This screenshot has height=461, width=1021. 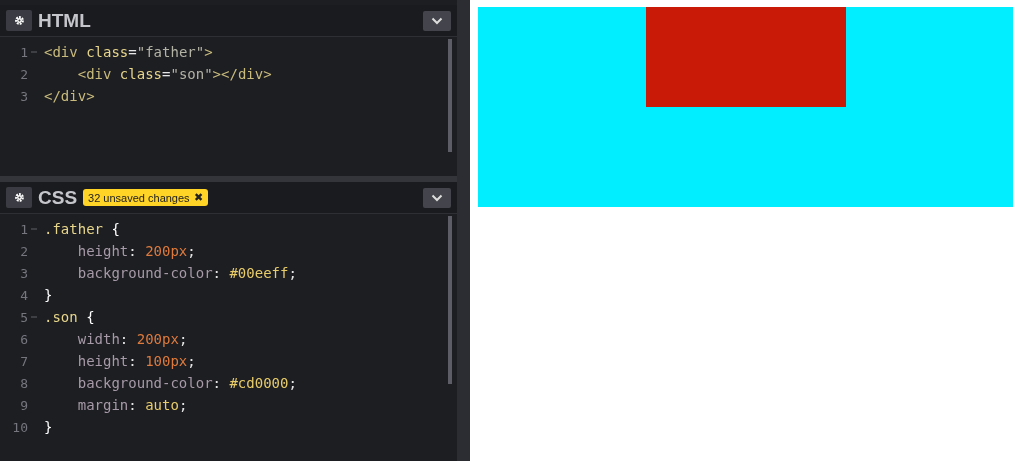 I want to click on line-number: 5, so click(x=23, y=317).